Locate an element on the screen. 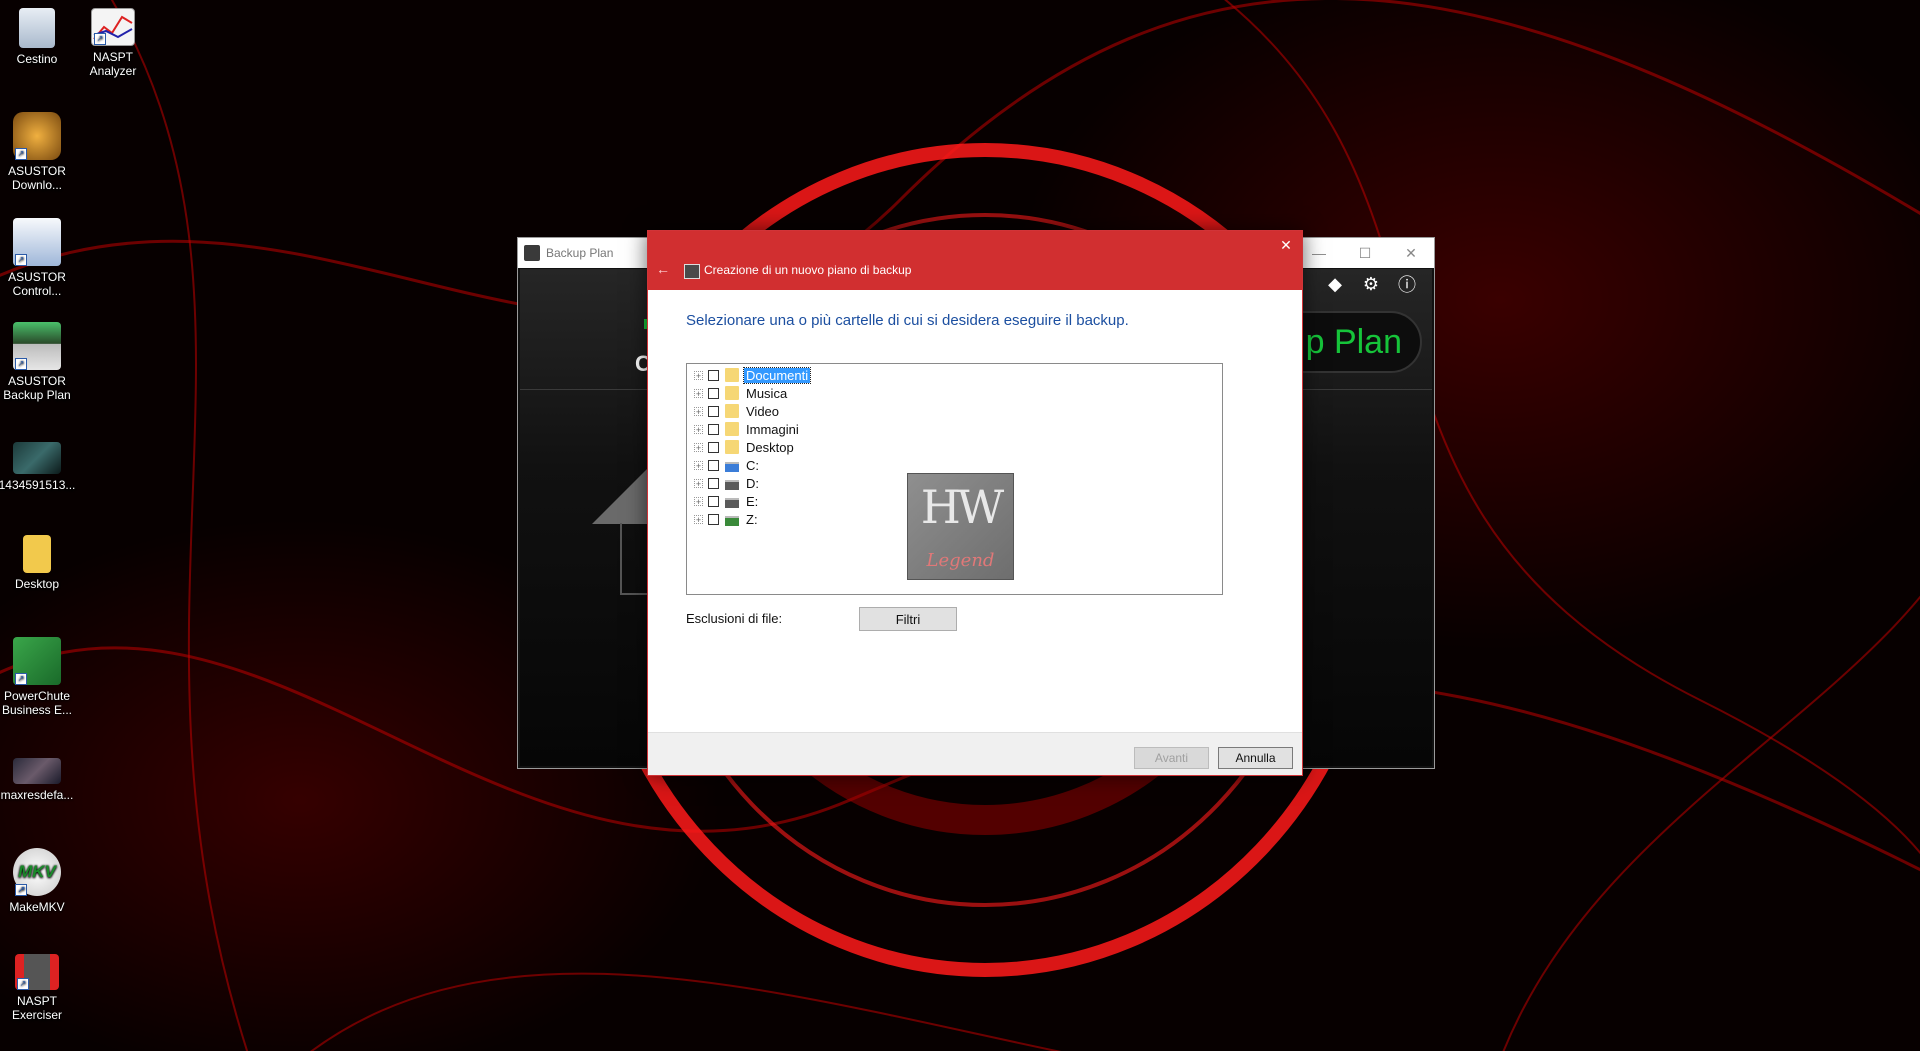 Image resolution: width=1920 pixels, height=1051 pixels. file-exclusions-label: Esclusioni di file: is located at coordinates (734, 618).